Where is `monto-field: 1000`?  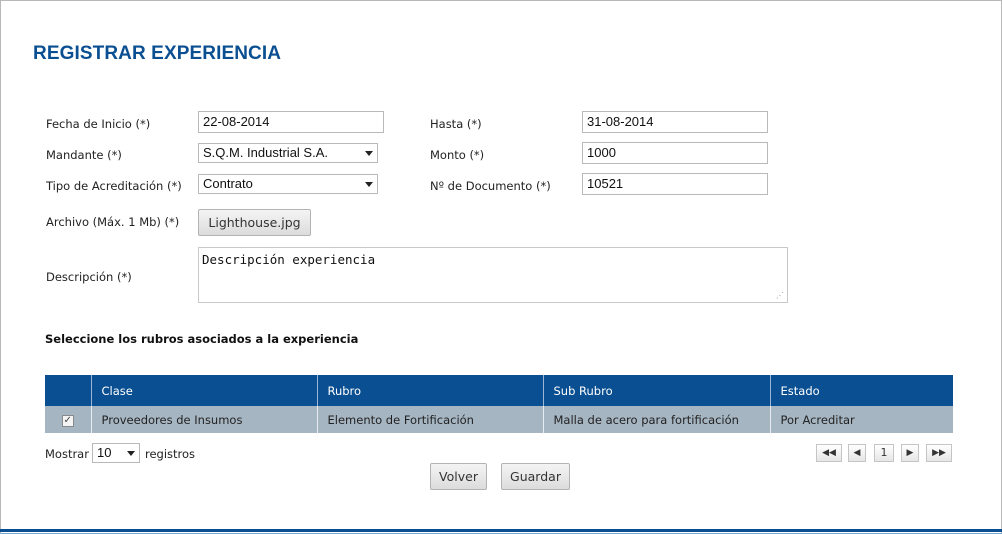
monto-field: 1000 is located at coordinates (675, 153).